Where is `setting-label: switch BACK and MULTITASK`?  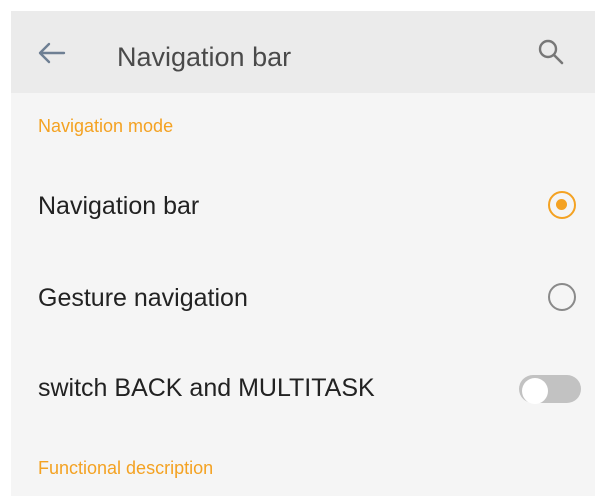 setting-label: switch BACK and MULTITASK is located at coordinates (206, 388).